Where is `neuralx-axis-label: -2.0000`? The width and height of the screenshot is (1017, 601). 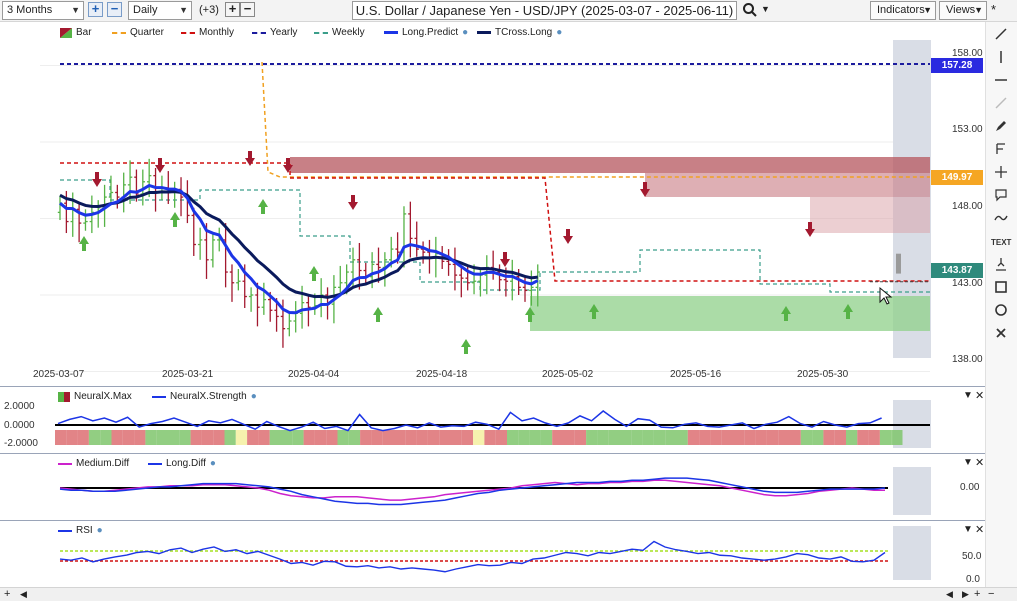
neuralx-axis-label: -2.0000 is located at coordinates (21, 443).